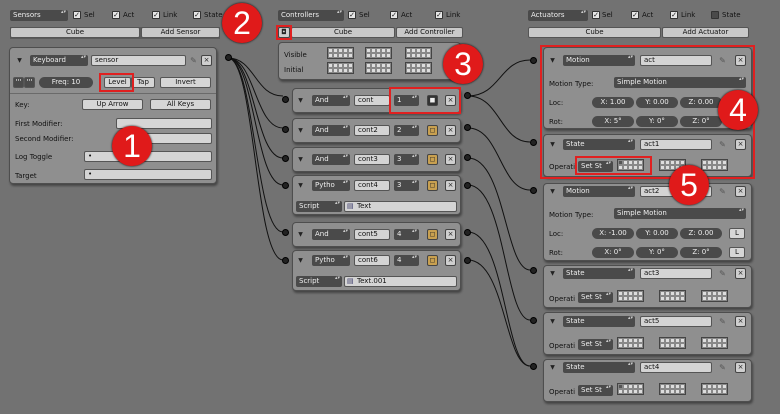  I want to click on rot-z-field: Z: 0°, so click(701, 252).